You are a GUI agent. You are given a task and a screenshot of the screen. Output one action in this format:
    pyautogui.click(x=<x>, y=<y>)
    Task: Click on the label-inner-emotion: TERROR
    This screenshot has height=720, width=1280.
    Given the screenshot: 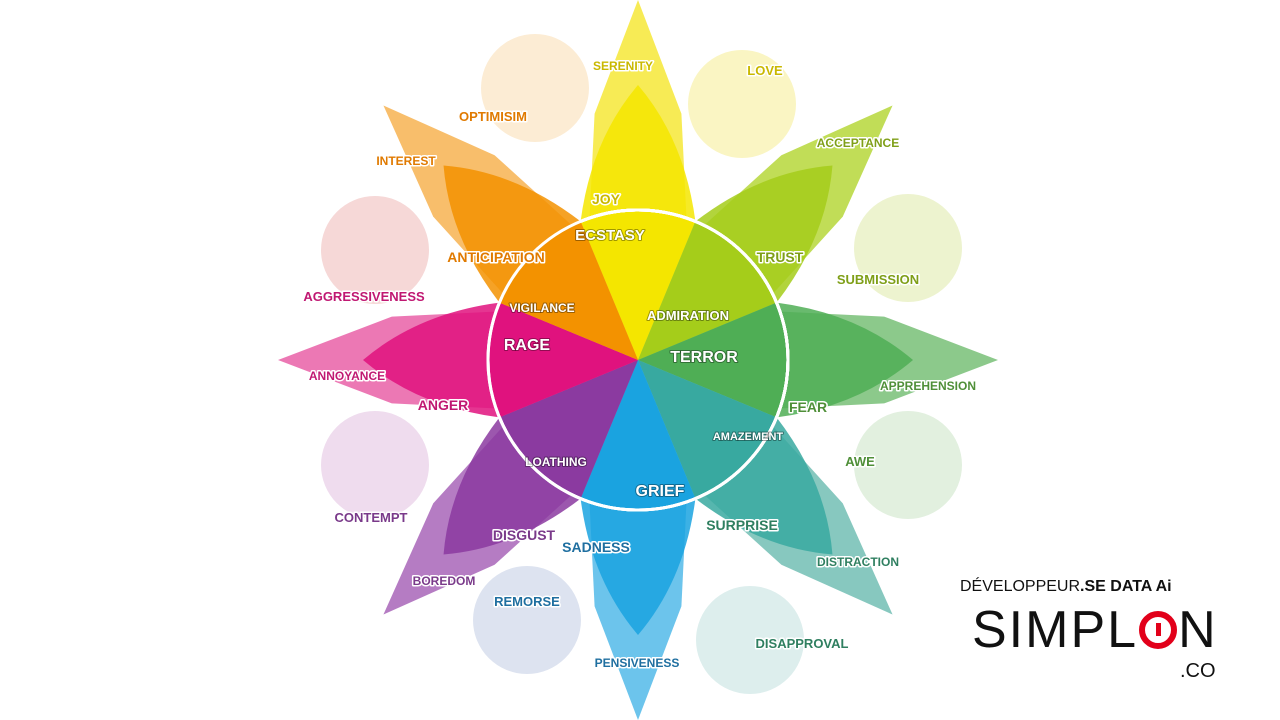 What is the action you would take?
    pyautogui.click(x=704, y=357)
    